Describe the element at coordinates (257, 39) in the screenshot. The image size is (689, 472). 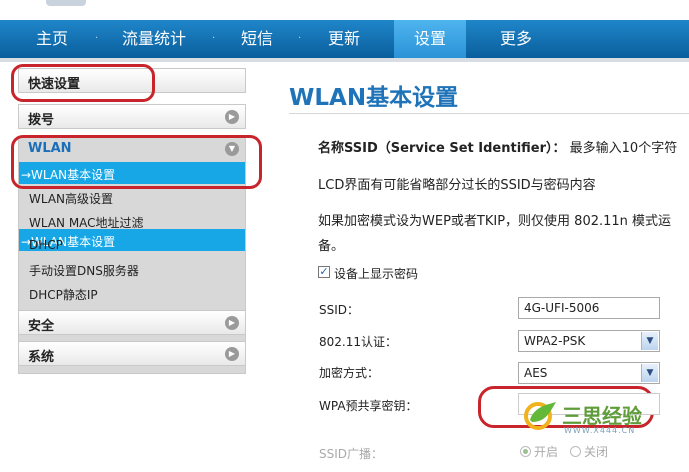
I see `nav-sms: 短信` at that location.